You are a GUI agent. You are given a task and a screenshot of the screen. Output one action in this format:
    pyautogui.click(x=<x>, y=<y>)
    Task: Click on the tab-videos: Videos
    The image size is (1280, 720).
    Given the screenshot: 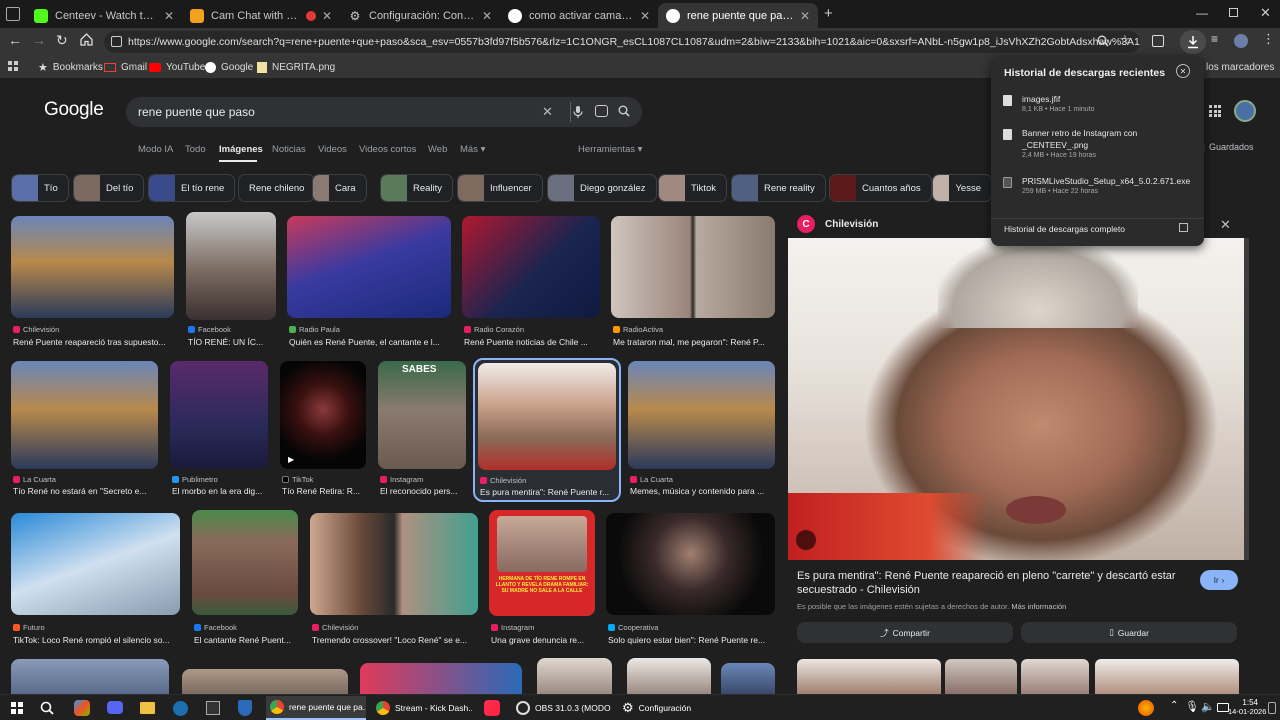 What is the action you would take?
    pyautogui.click(x=332, y=149)
    